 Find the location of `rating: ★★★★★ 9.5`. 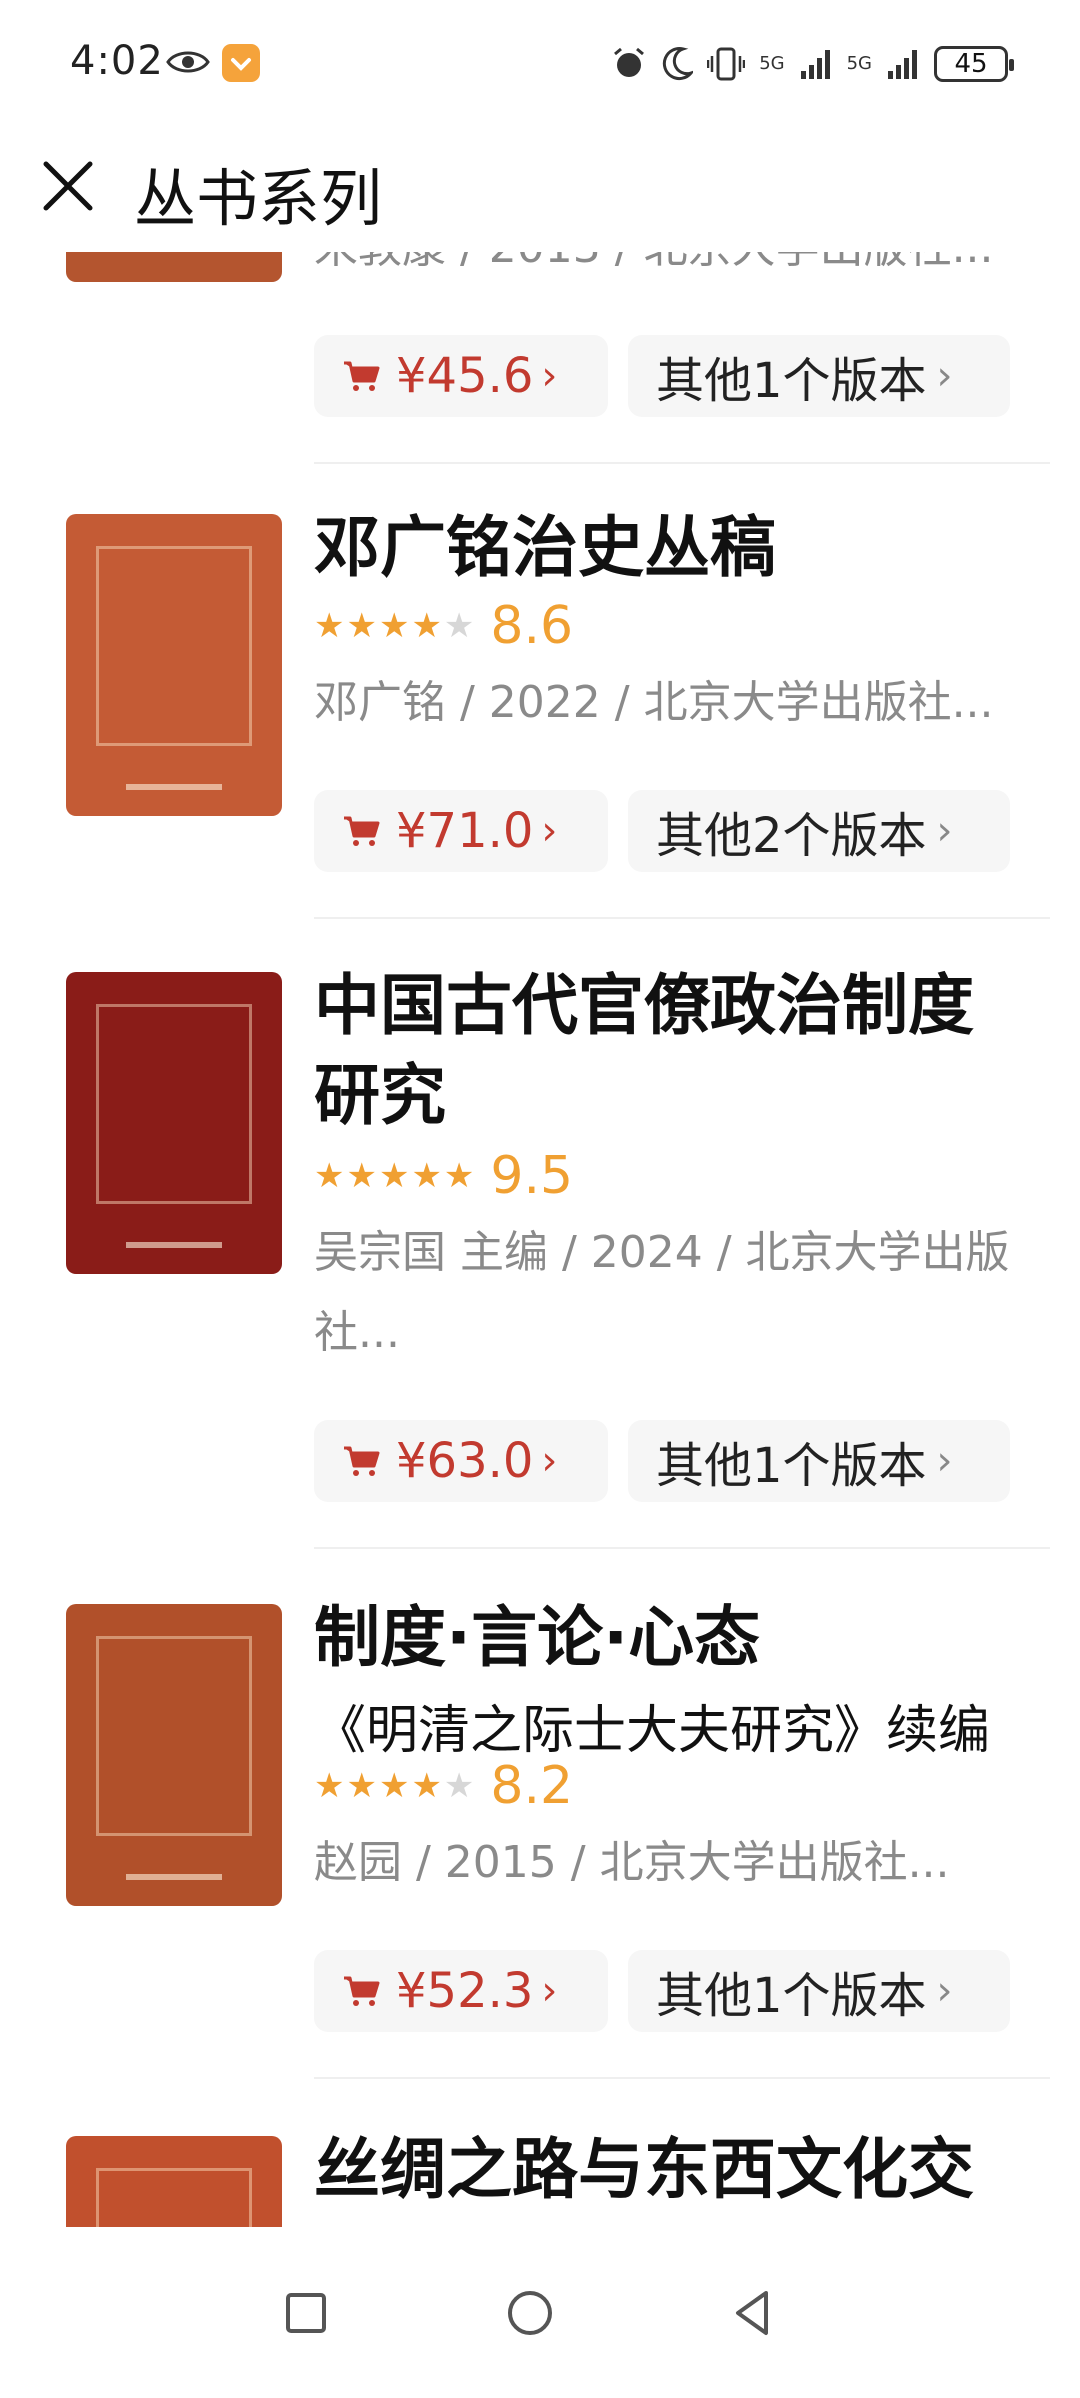

rating: ★★★★★ 9.5 is located at coordinates (443, 1176).